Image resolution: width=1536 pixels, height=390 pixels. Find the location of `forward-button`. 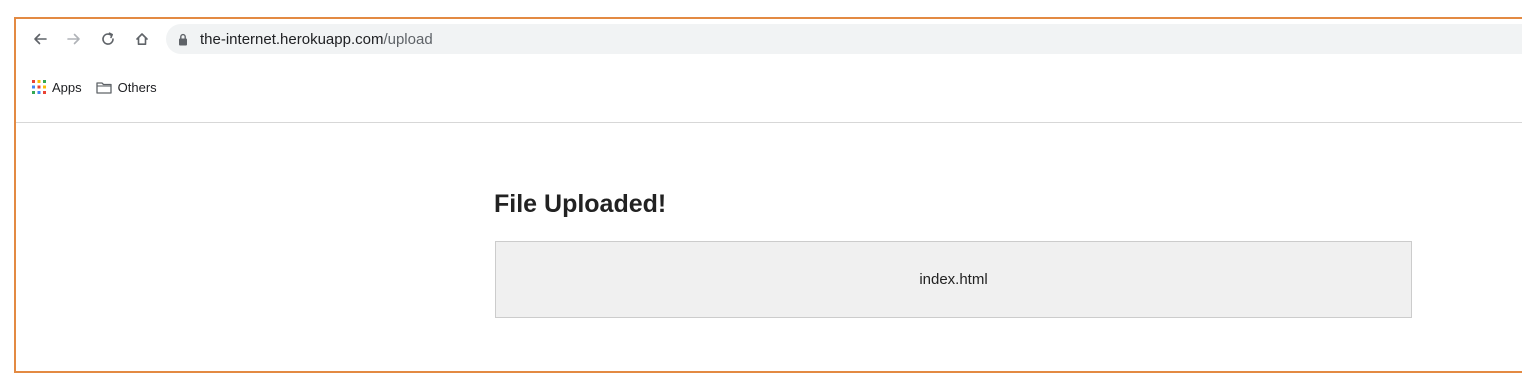

forward-button is located at coordinates (74, 39).